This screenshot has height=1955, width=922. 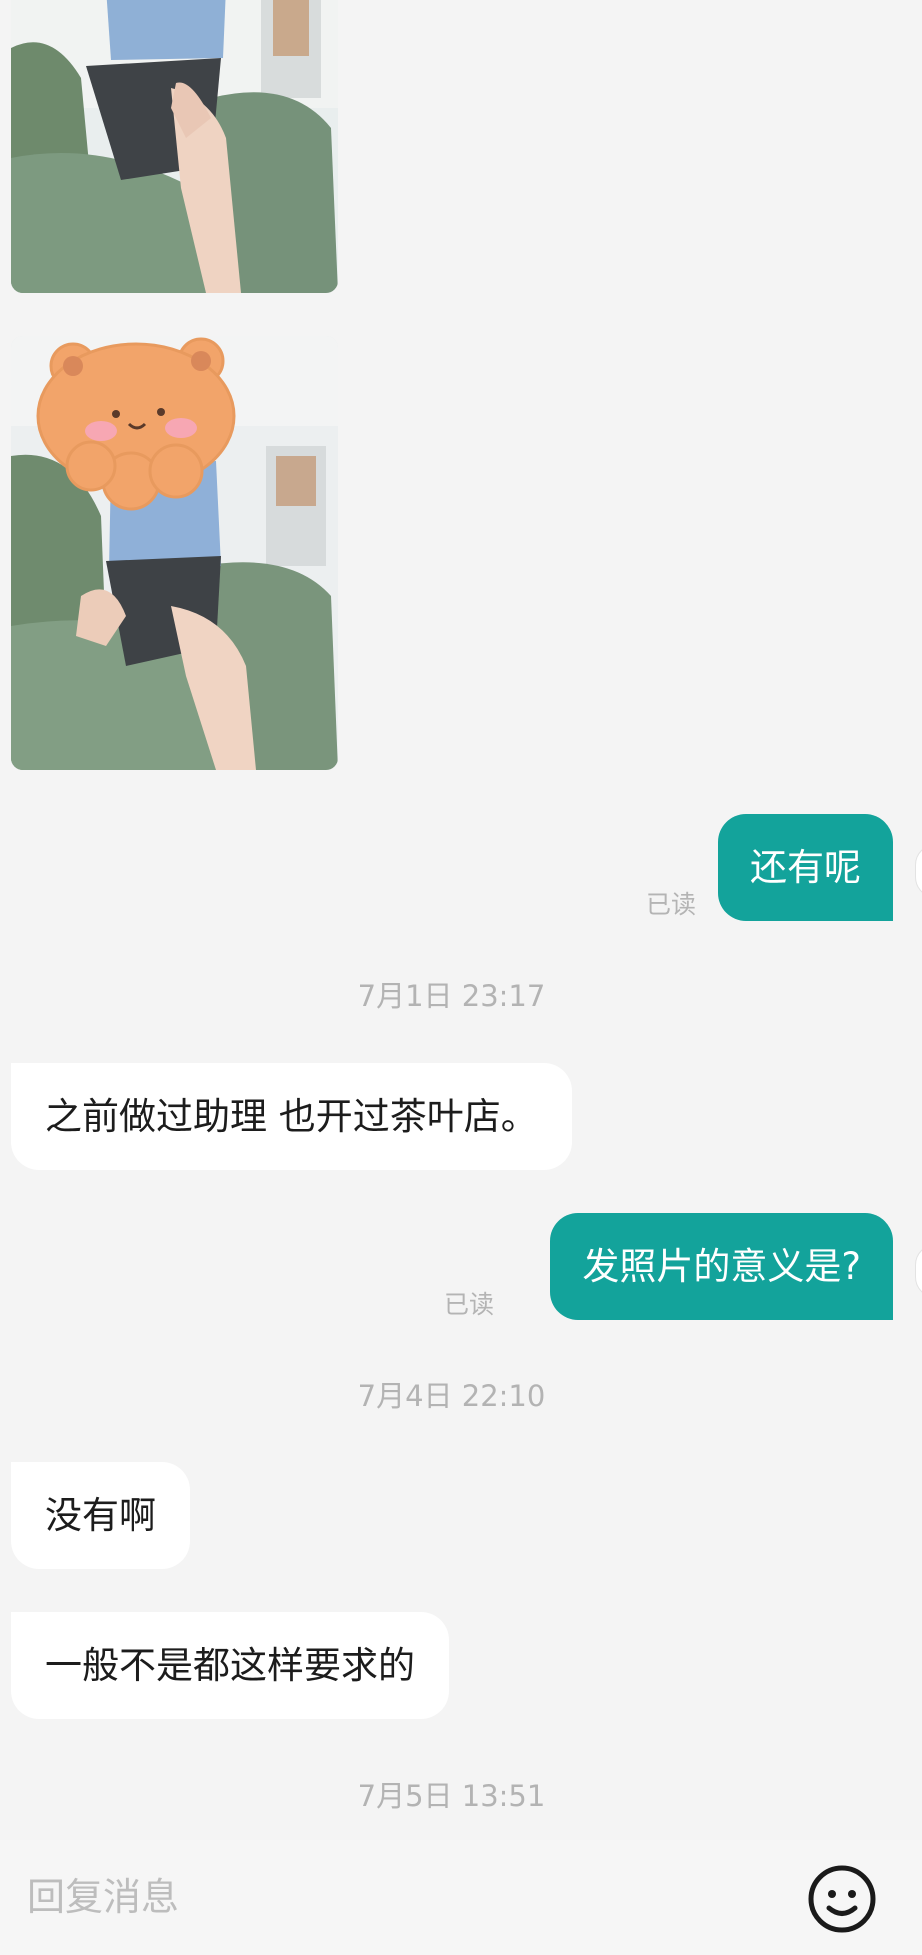 What do you see at coordinates (842, 1899) in the screenshot?
I see `smiley-face-icon` at bounding box center [842, 1899].